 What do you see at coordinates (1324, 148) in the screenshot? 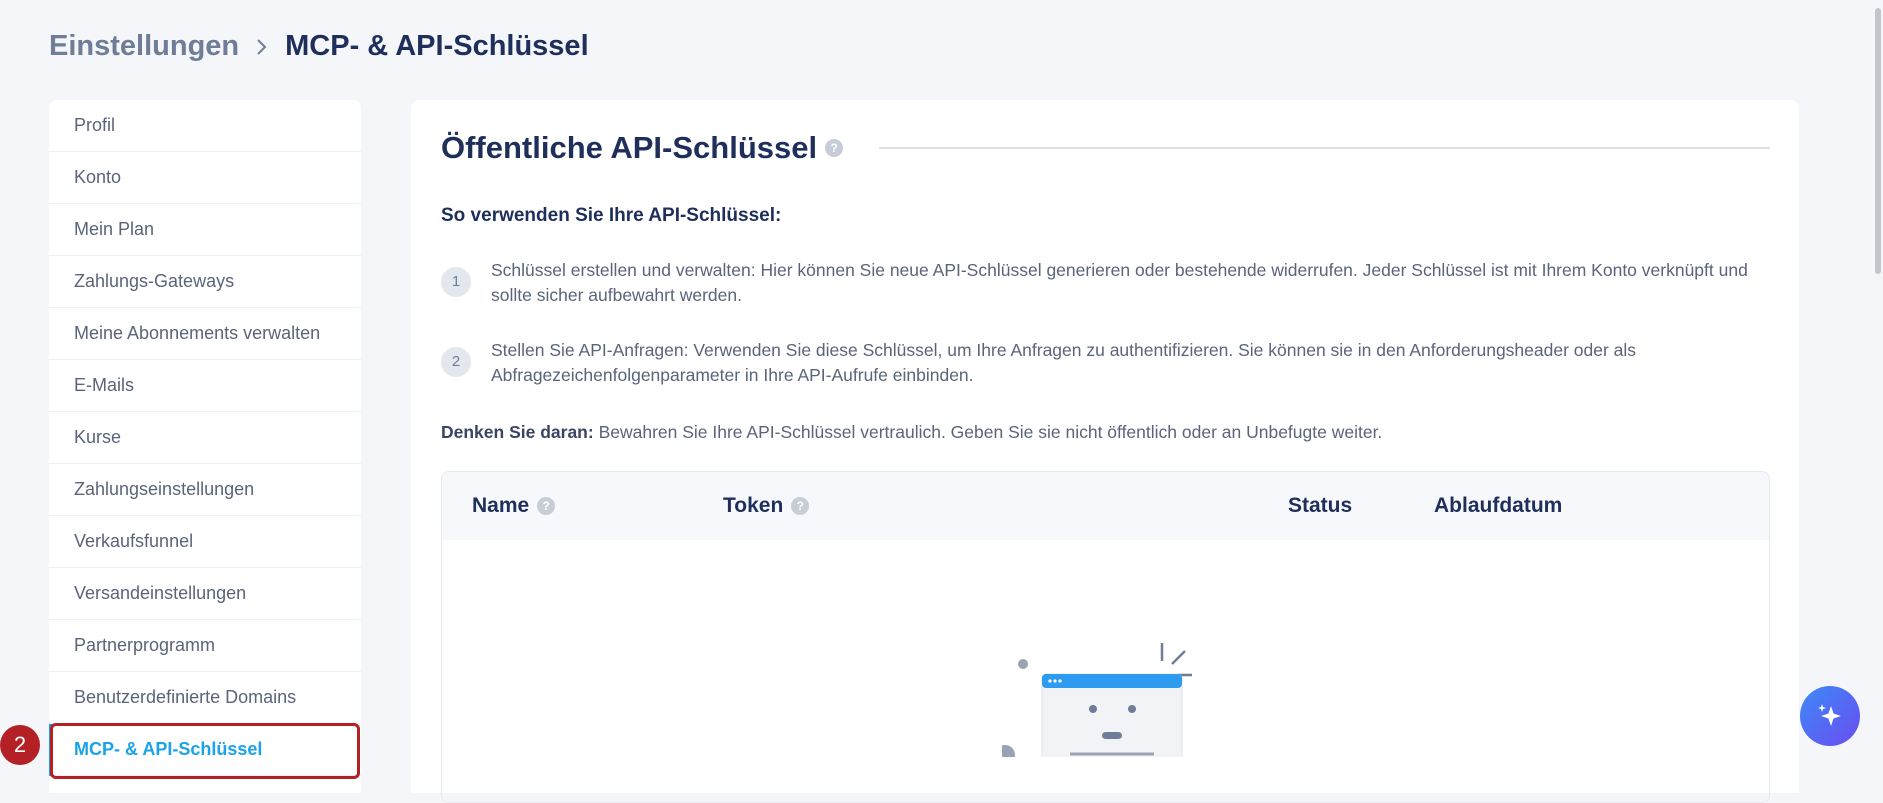
I see `divider` at bounding box center [1324, 148].